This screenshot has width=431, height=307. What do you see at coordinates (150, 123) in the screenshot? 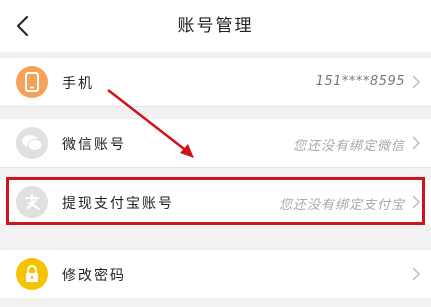
I see `annotation-arrow-icon` at bounding box center [150, 123].